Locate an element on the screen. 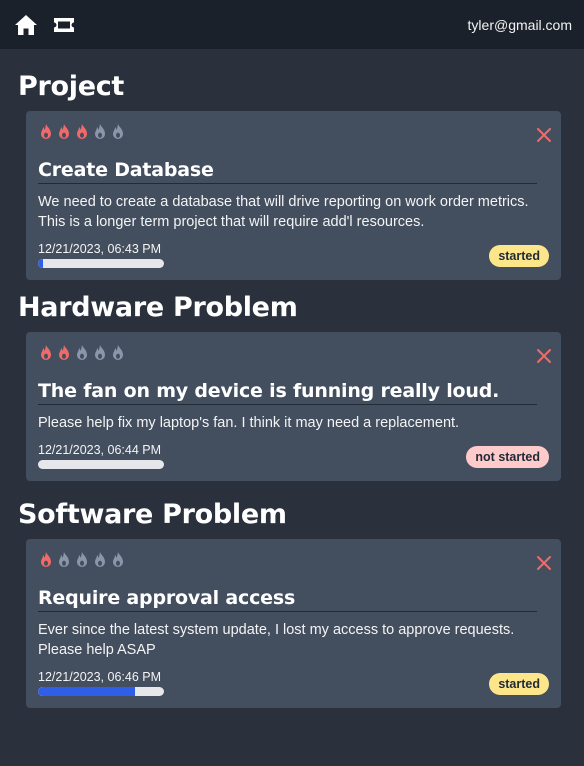 This screenshot has width=584, height=766. ticket-footer: 12/21/2023, 06:43 PM started is located at coordinates (293, 255).